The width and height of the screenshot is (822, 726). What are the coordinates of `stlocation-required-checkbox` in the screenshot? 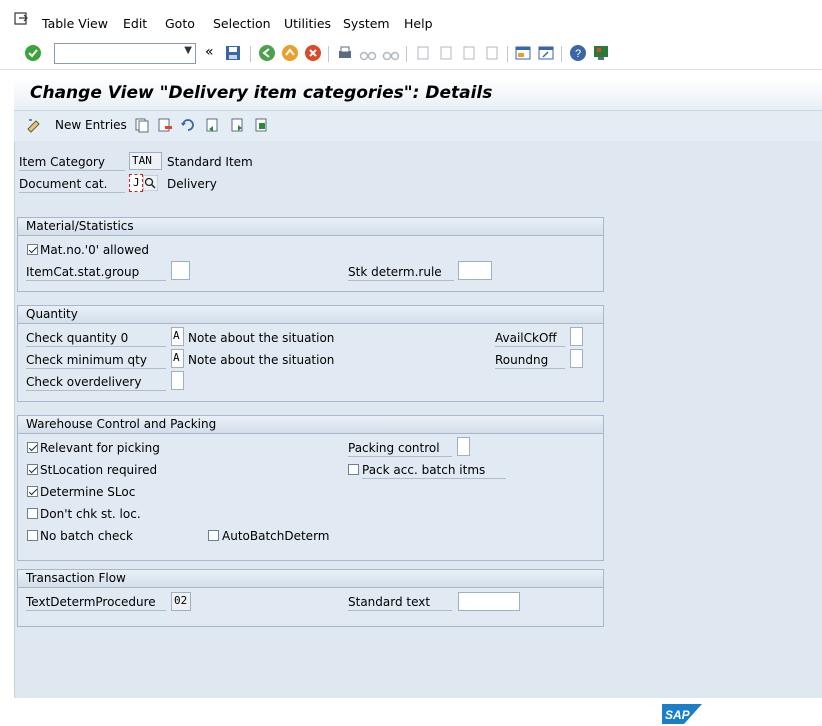 It's located at (32, 469).